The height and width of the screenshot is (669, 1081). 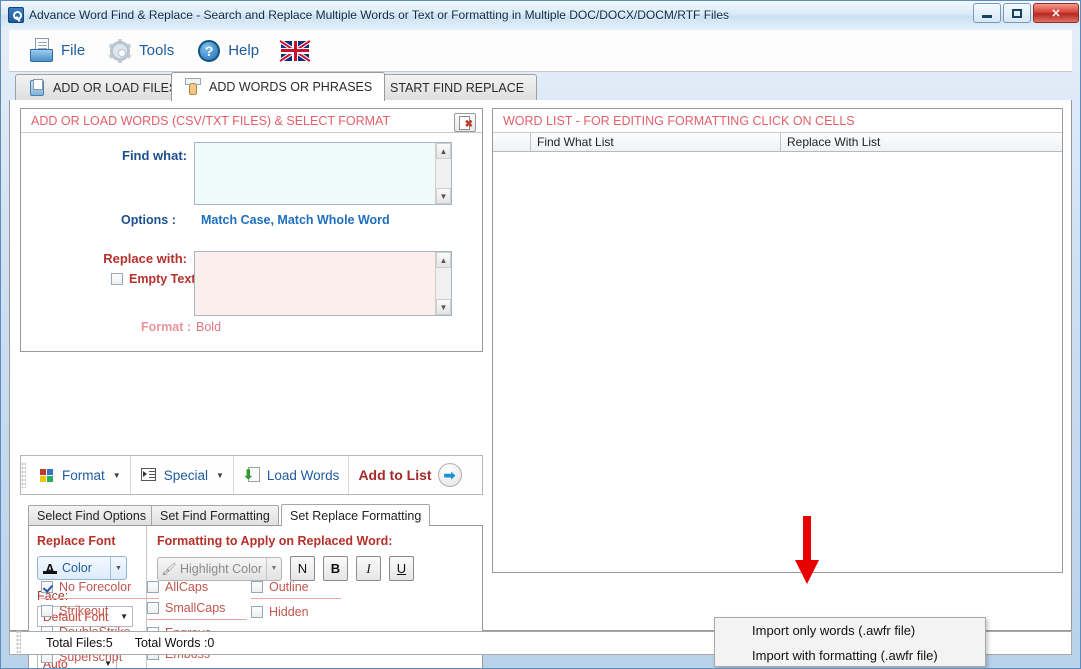 I want to click on options-value: Match Case, Match Whole Word, so click(x=295, y=220).